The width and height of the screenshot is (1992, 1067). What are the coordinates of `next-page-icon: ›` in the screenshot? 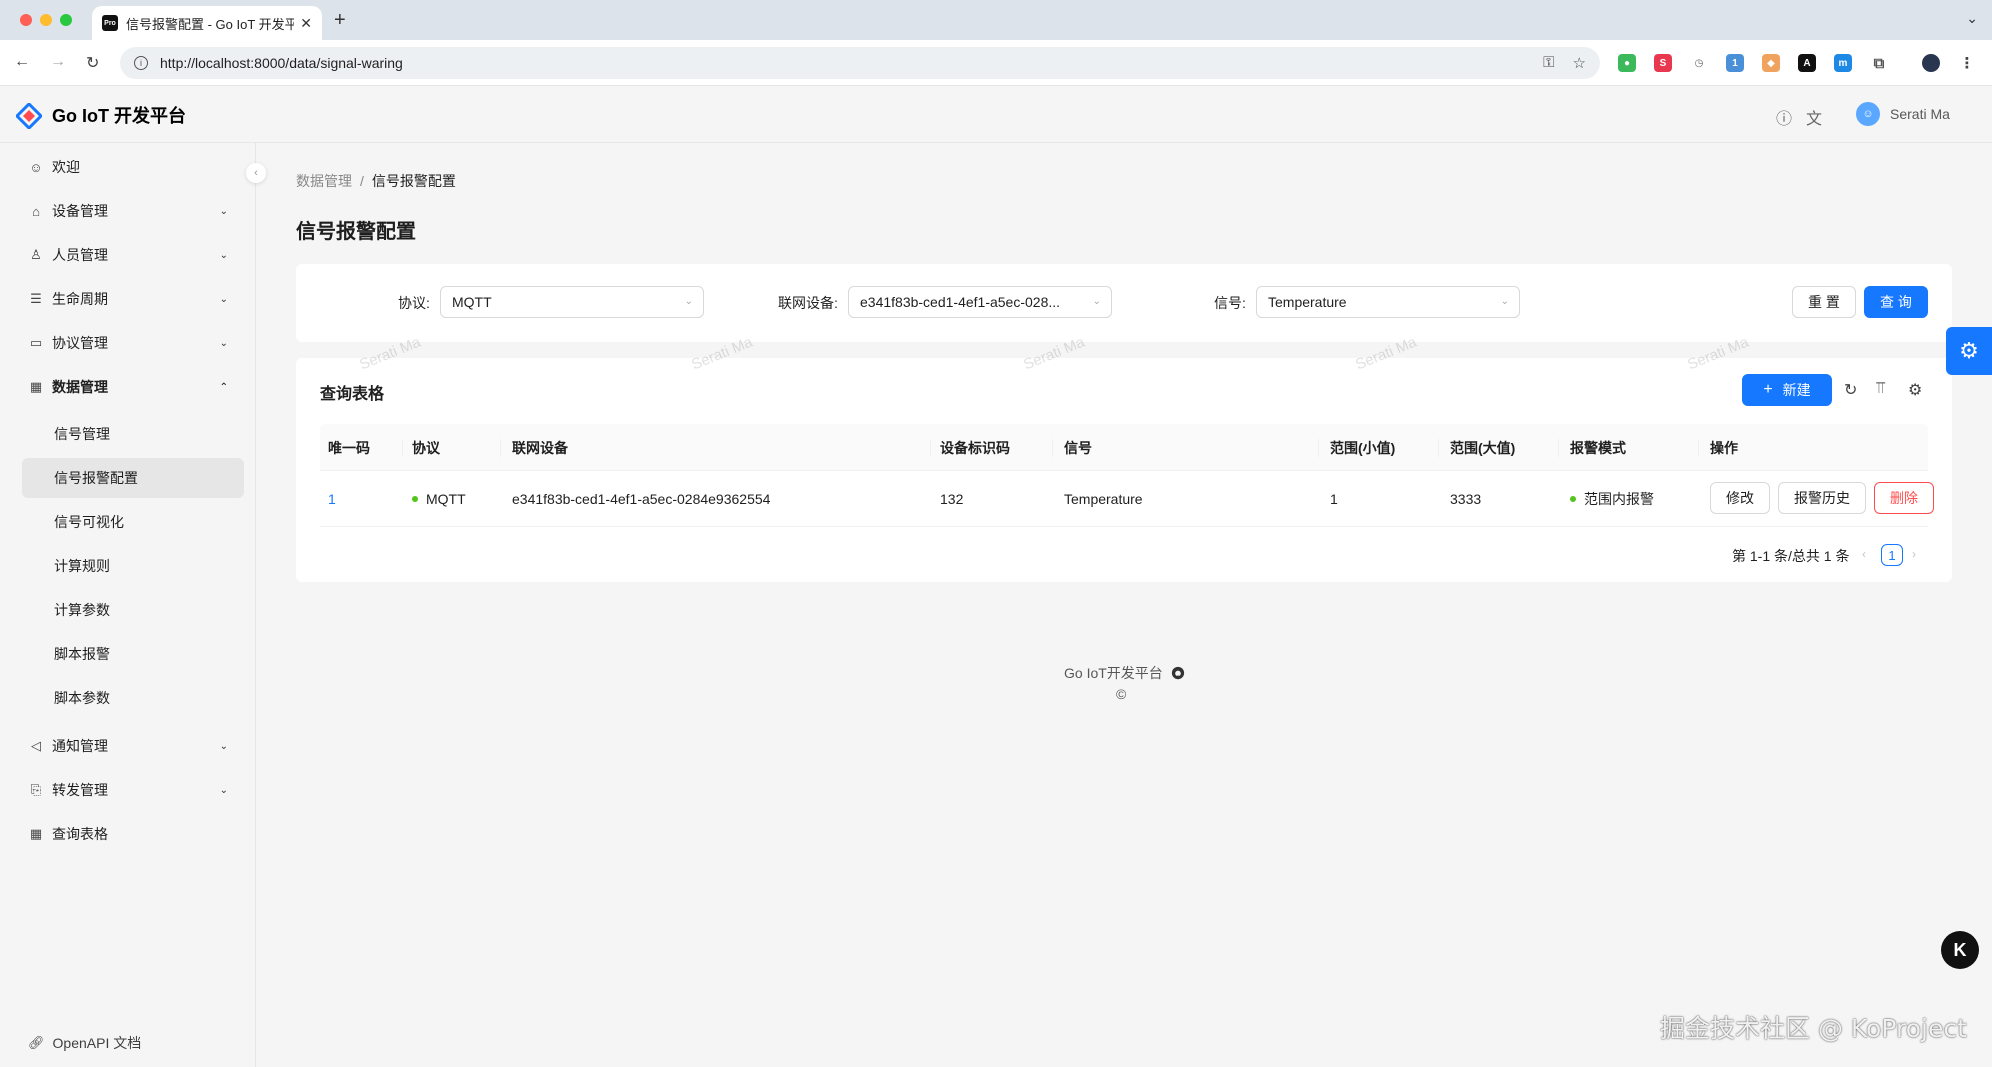 It's located at (1914, 554).